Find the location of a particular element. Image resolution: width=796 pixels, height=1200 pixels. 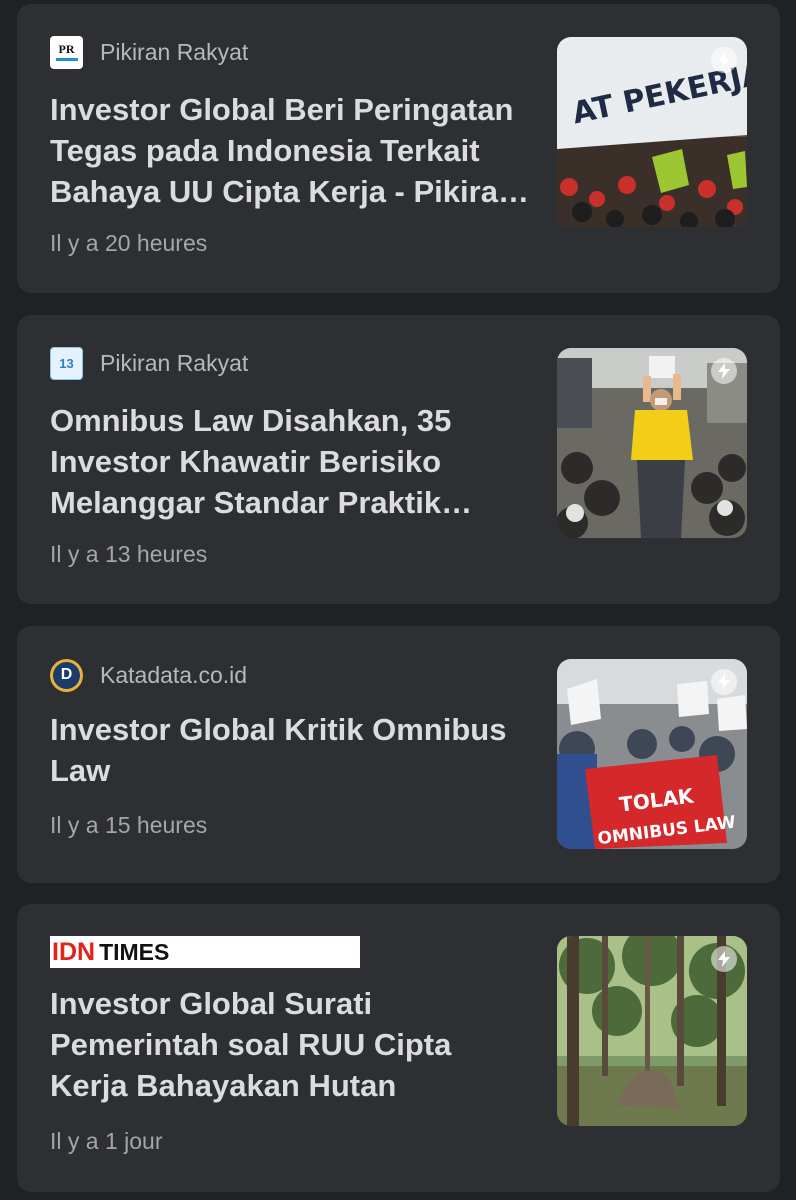

source-row: 13 Pikiran Rakyat is located at coordinates (149, 363).